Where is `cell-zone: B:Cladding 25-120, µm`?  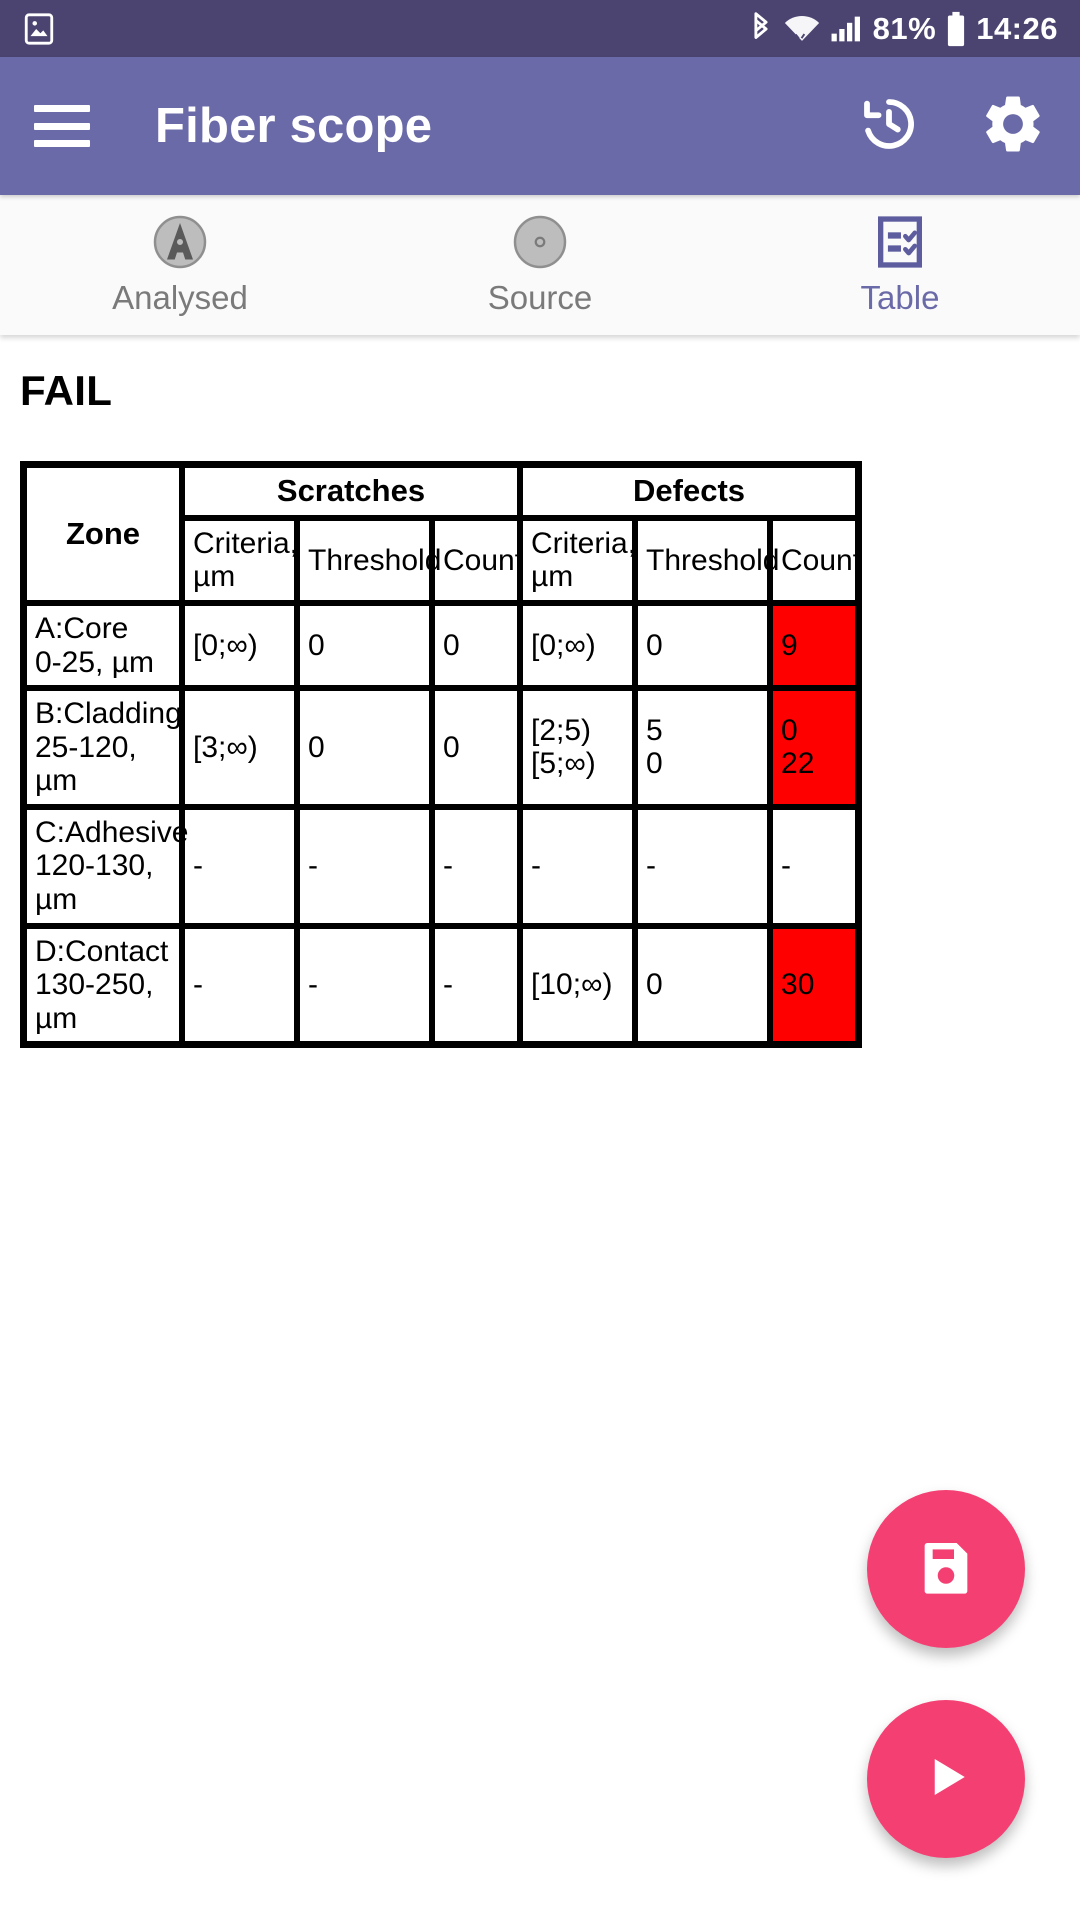 cell-zone: B:Cladding 25-120, µm is located at coordinates (103, 747).